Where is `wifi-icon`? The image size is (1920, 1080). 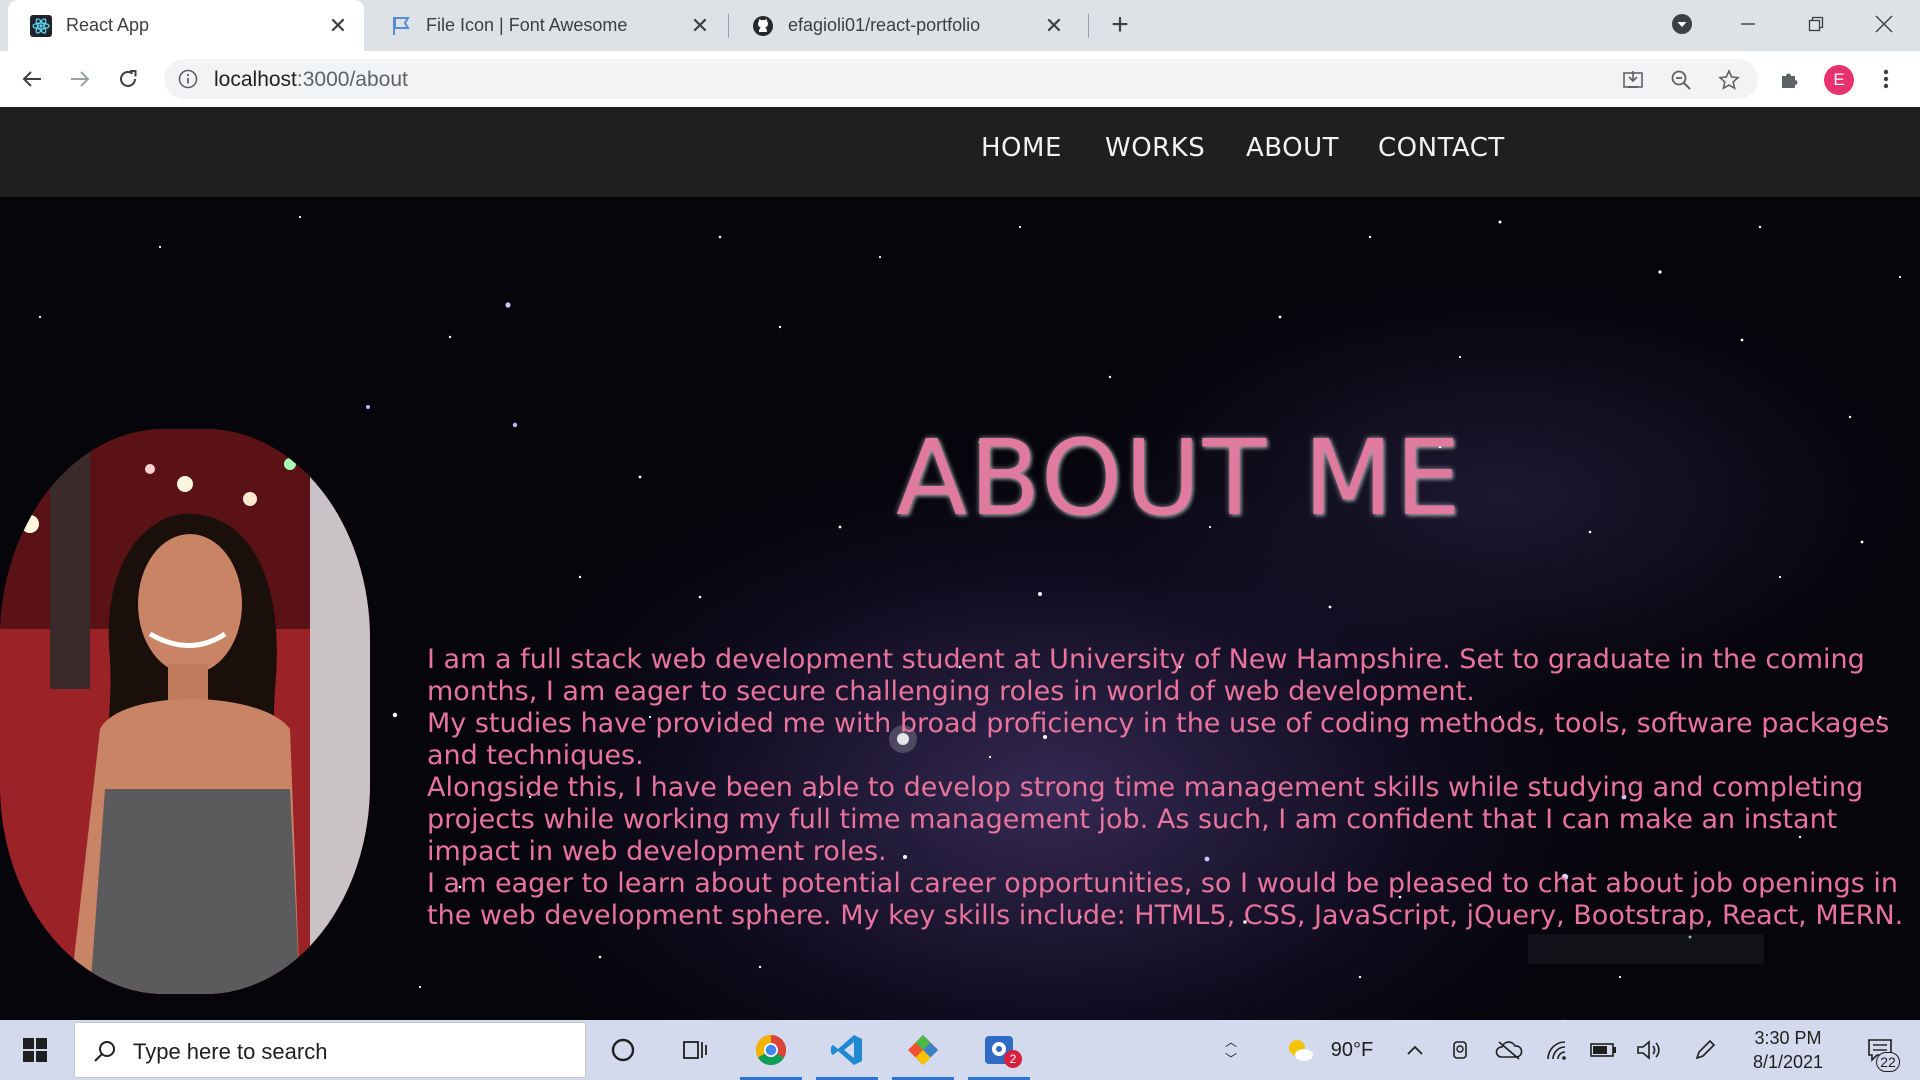
wifi-icon is located at coordinates (1557, 1050).